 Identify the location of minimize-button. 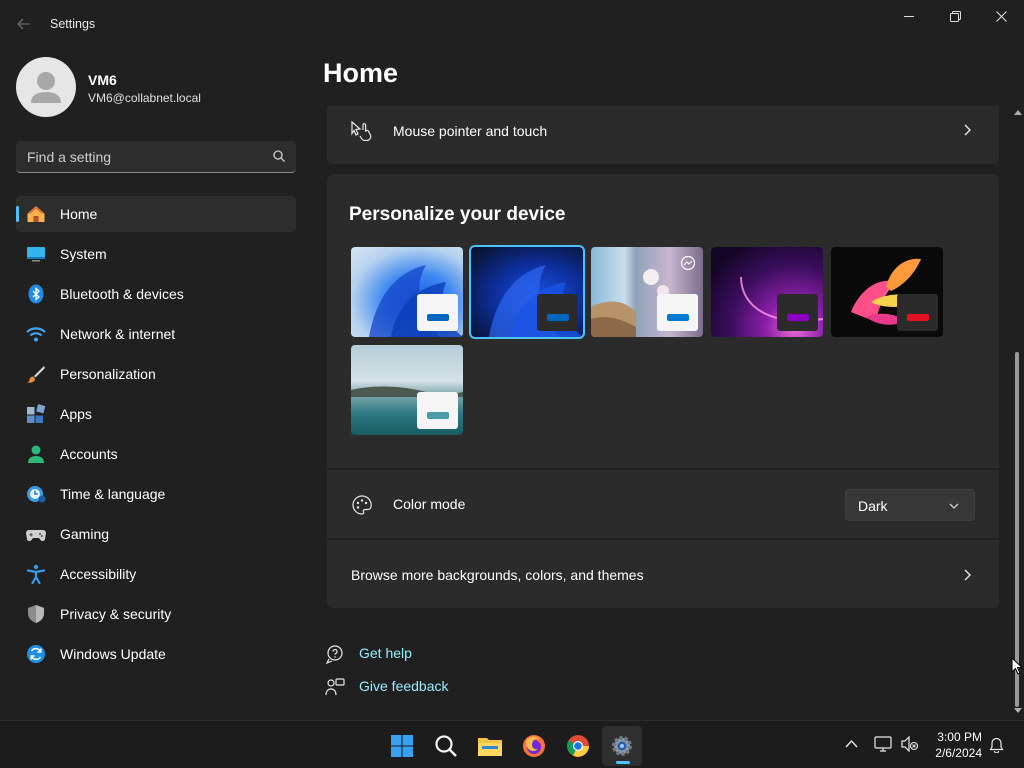
(909, 16).